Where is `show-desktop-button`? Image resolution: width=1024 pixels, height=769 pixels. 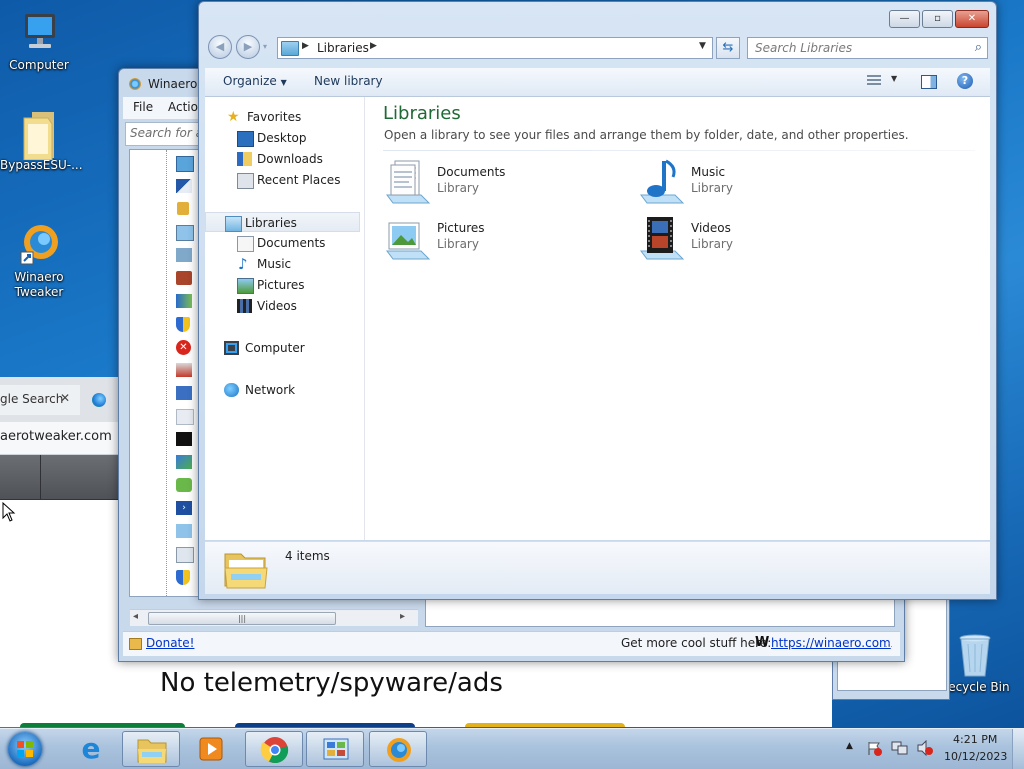 show-desktop-button is located at coordinates (1018, 749).